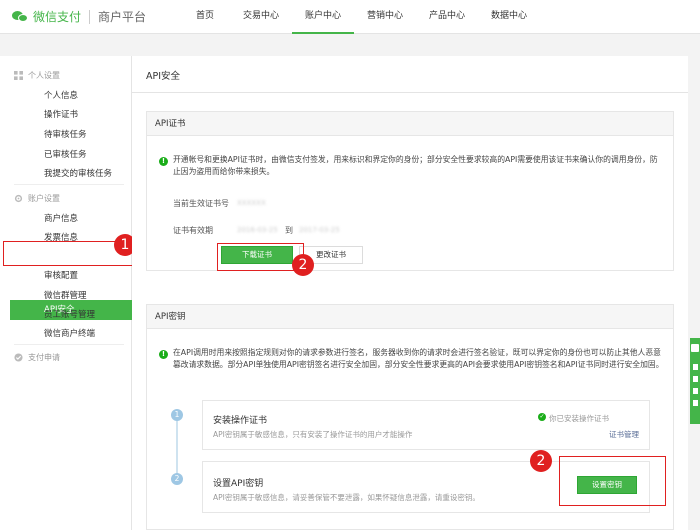 The height and width of the screenshot is (530, 700). Describe the element at coordinates (410, 92) in the screenshot. I see `title-divider` at that location.